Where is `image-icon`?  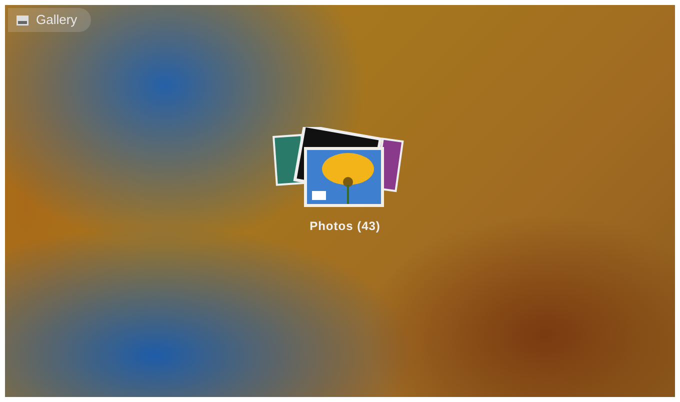 image-icon is located at coordinates (22, 20).